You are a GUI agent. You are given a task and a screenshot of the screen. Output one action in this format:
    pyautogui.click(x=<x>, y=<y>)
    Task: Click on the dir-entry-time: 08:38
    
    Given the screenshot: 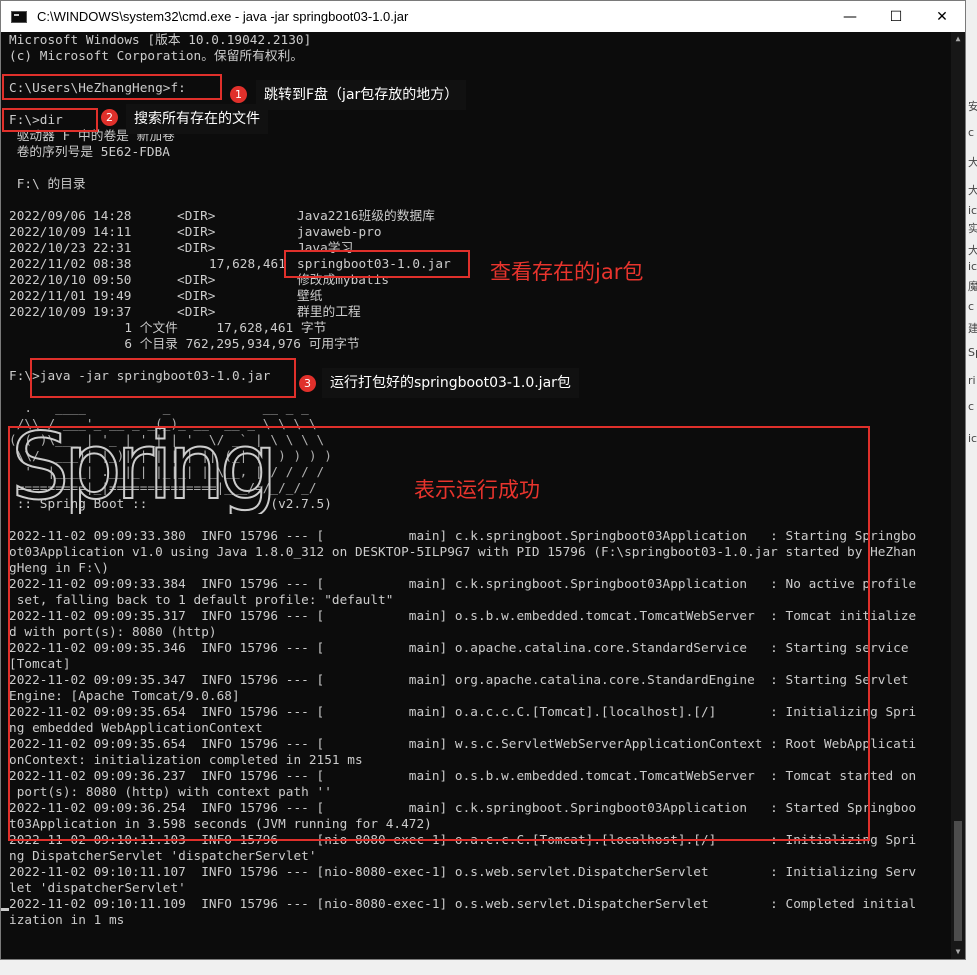 What is the action you would take?
    pyautogui.click(x=112, y=263)
    